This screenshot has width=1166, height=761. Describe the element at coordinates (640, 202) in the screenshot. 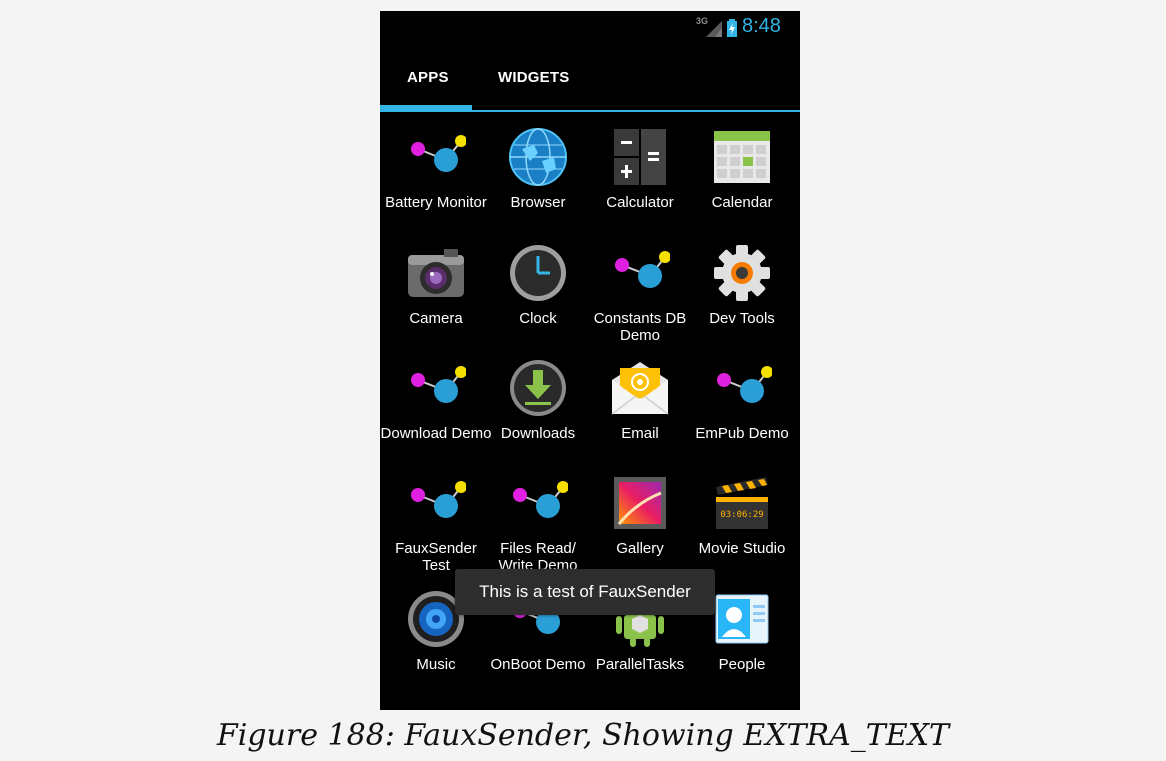

I see `app-label: Calculator` at that location.